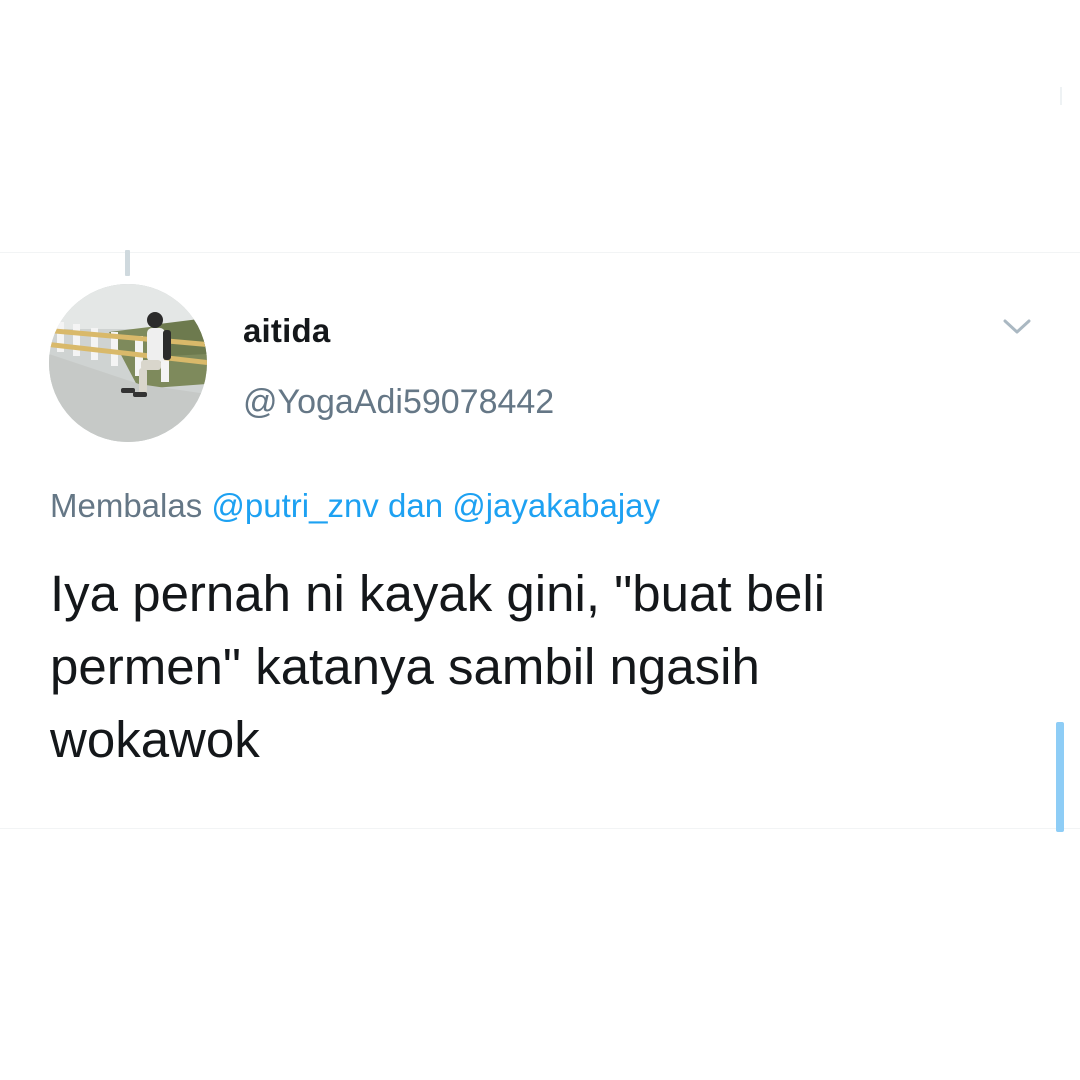 The width and height of the screenshot is (1080, 1080). I want to click on avatar, so click(128, 363).